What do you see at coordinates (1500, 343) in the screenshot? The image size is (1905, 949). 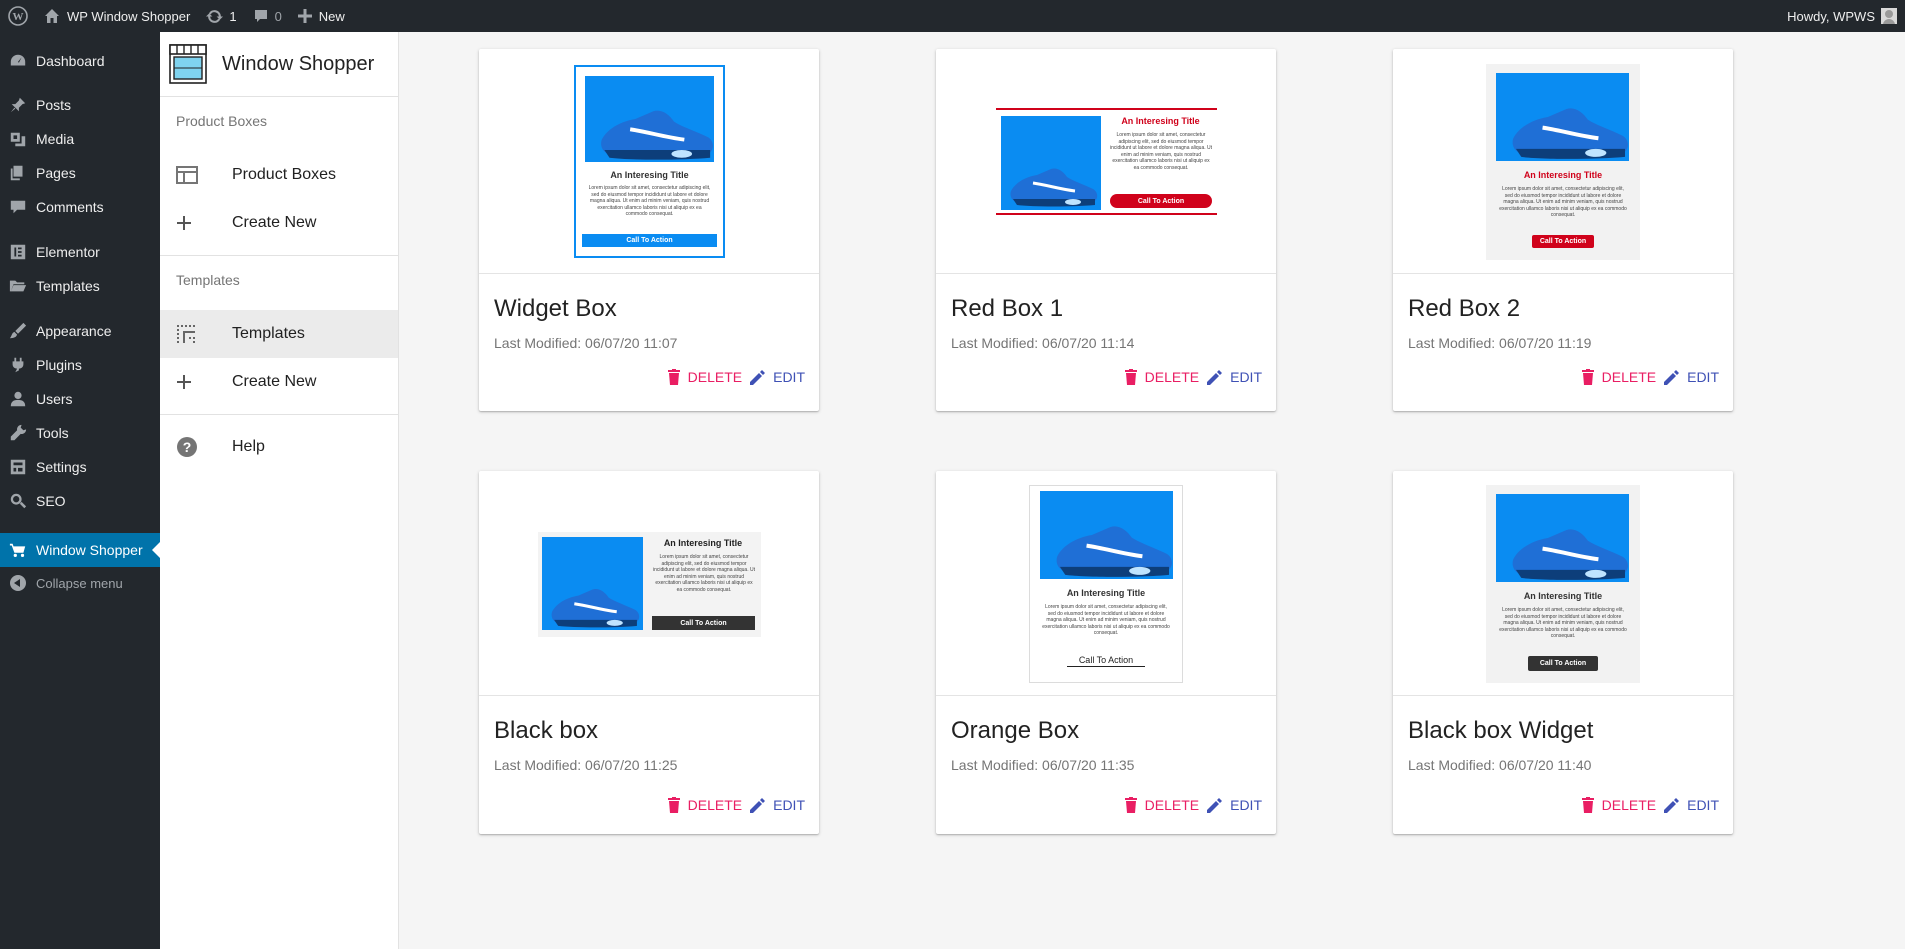 I see `card-last-modified: Last Modified: 06/07/20 11:19` at bounding box center [1500, 343].